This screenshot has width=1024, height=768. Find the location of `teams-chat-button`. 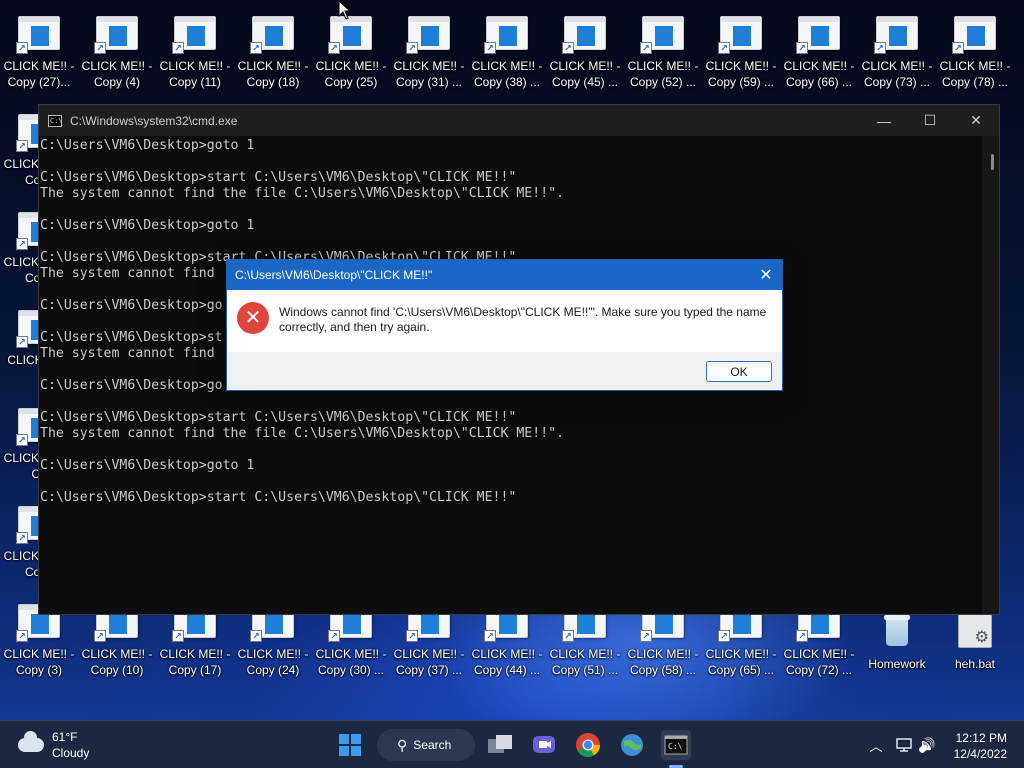

teams-chat-button is located at coordinates (544, 745).